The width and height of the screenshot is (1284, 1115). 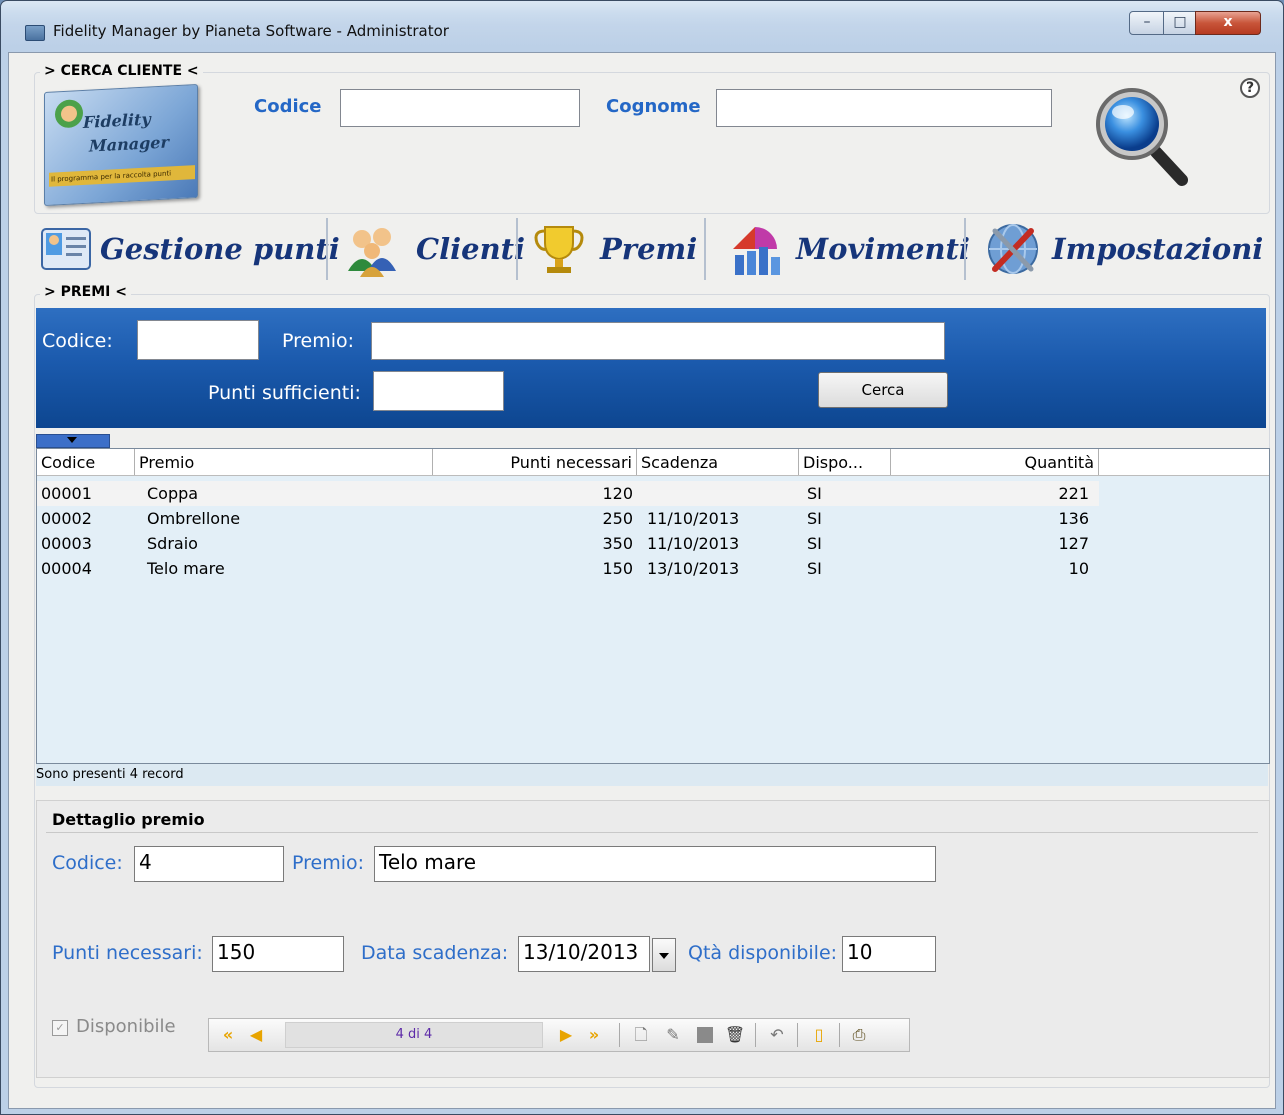 What do you see at coordinates (77, 341) in the screenshot?
I see `premi-codice-label: Codice:` at bounding box center [77, 341].